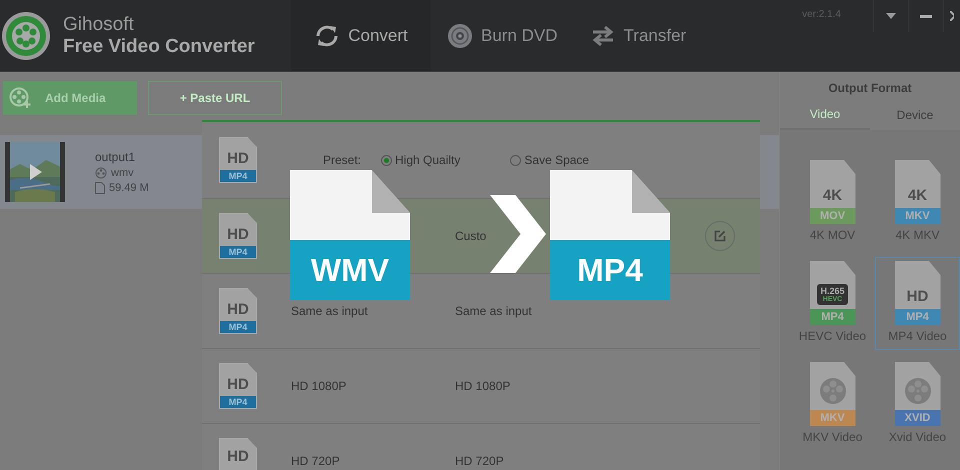 This screenshot has height=470, width=960. I want to click on preset-label: Preset:, so click(342, 160).